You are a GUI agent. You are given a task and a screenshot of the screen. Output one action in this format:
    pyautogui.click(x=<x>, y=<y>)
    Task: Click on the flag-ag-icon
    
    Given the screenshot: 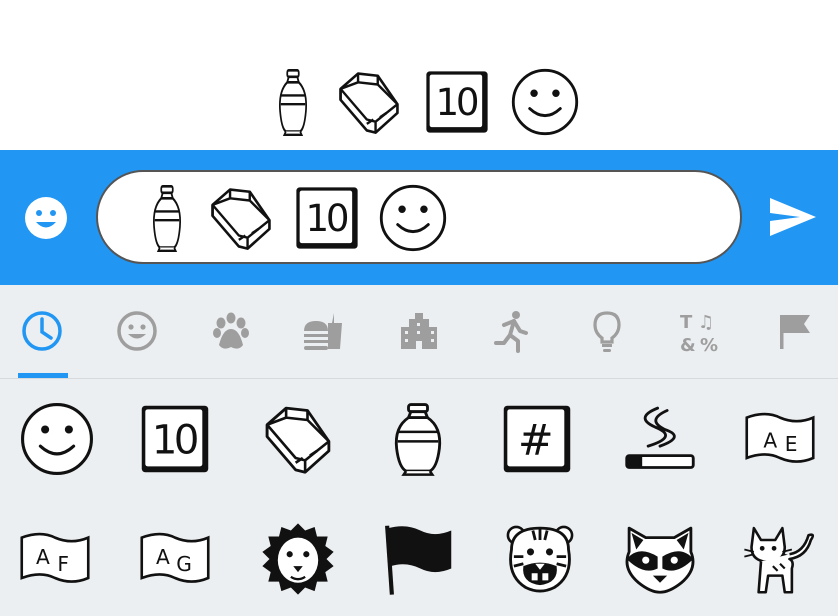 What is the action you would take?
    pyautogui.click(x=175, y=559)
    